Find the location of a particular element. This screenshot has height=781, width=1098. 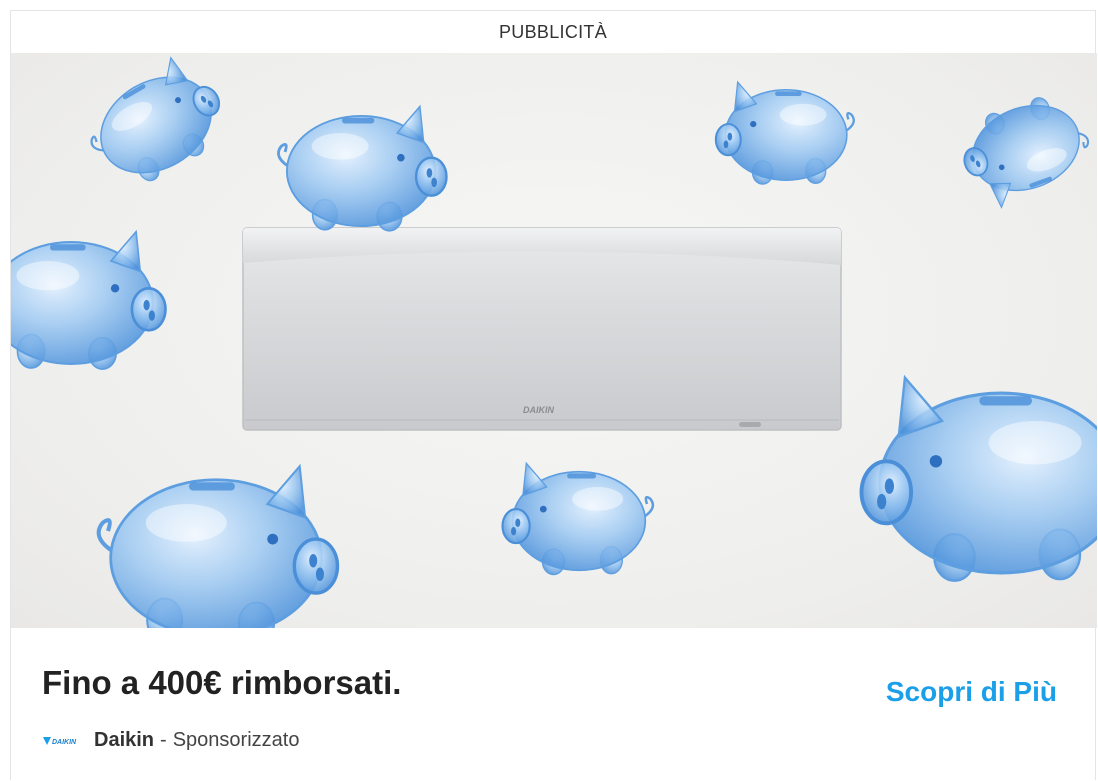

daikin-logo-icon: DAIKIN is located at coordinates (60, 741).